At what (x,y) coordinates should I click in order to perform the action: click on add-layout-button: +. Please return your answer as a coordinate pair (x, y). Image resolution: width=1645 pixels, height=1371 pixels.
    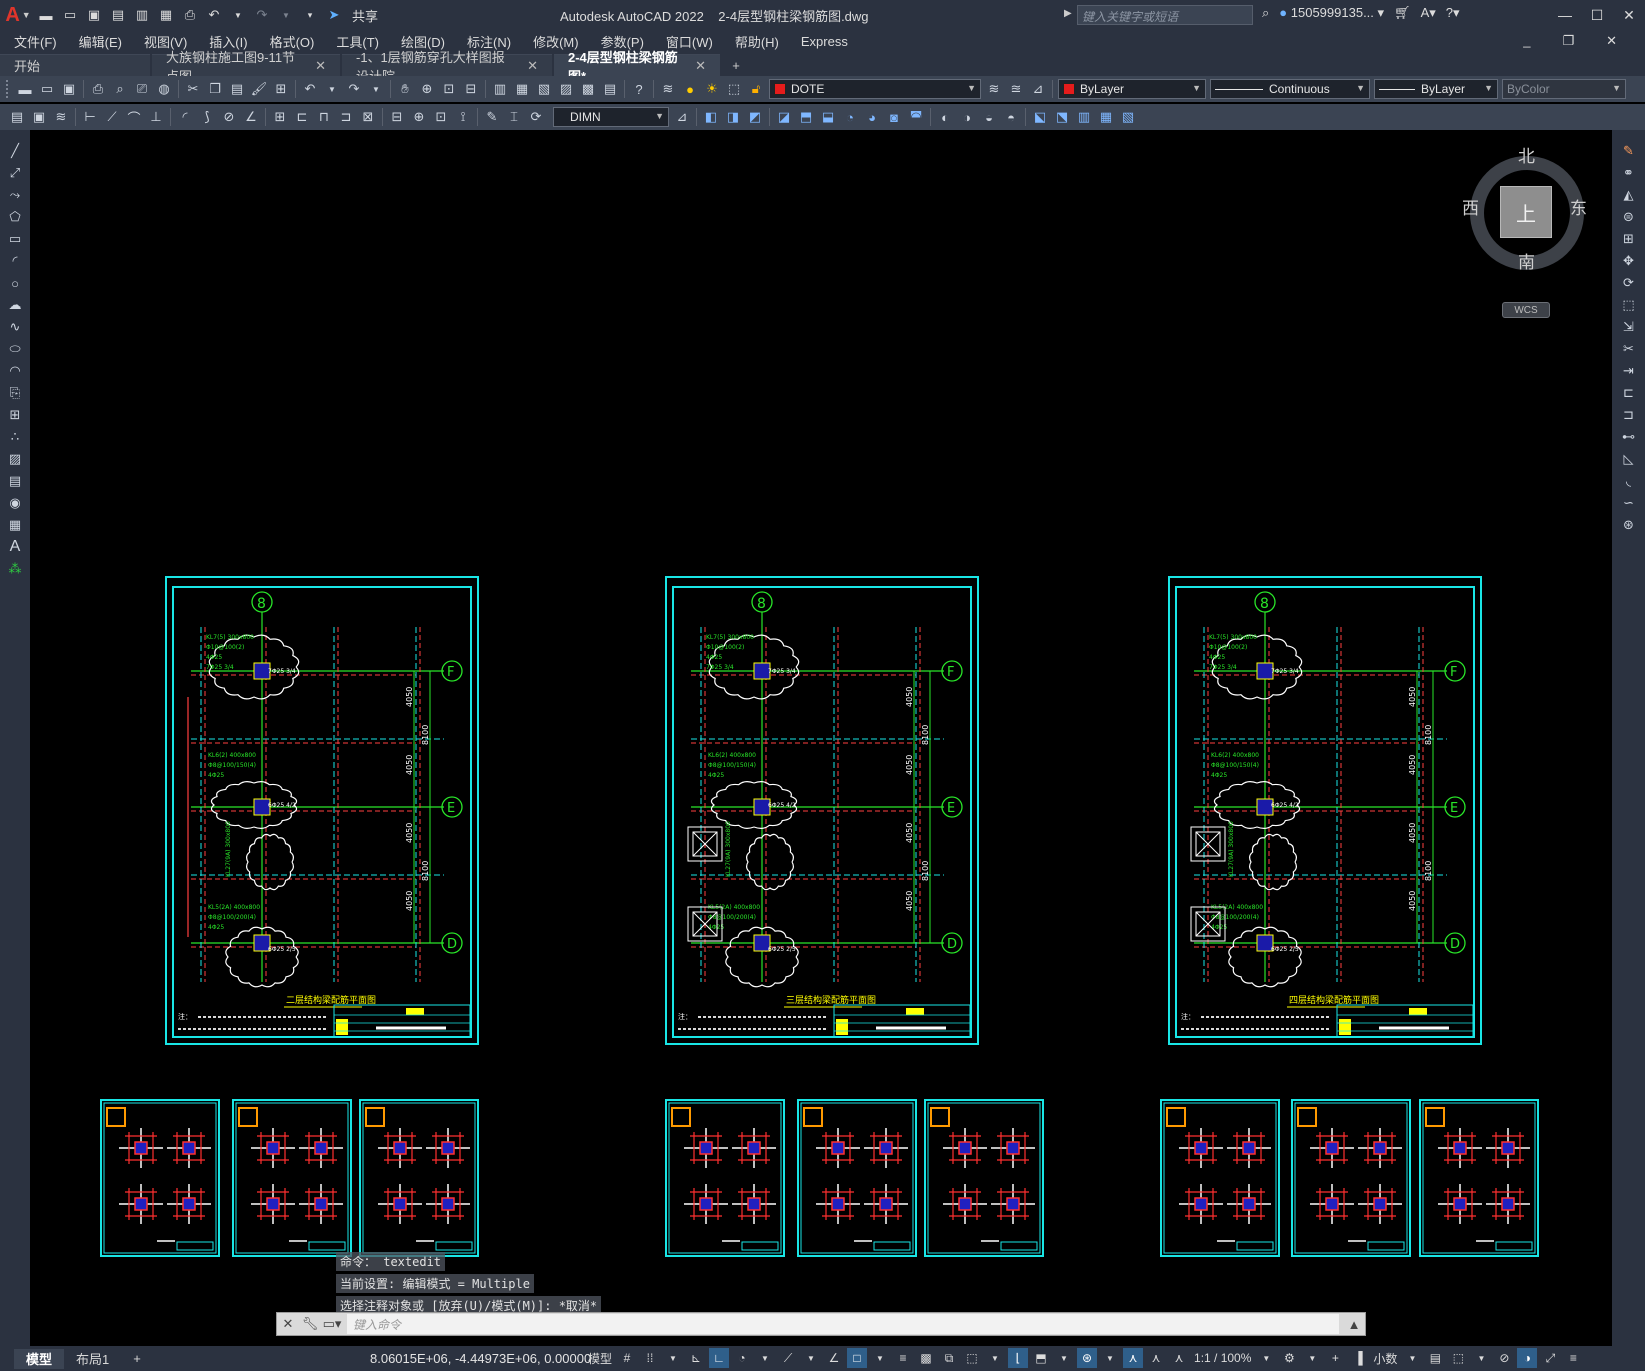
    Looking at the image, I should click on (137, 1359).